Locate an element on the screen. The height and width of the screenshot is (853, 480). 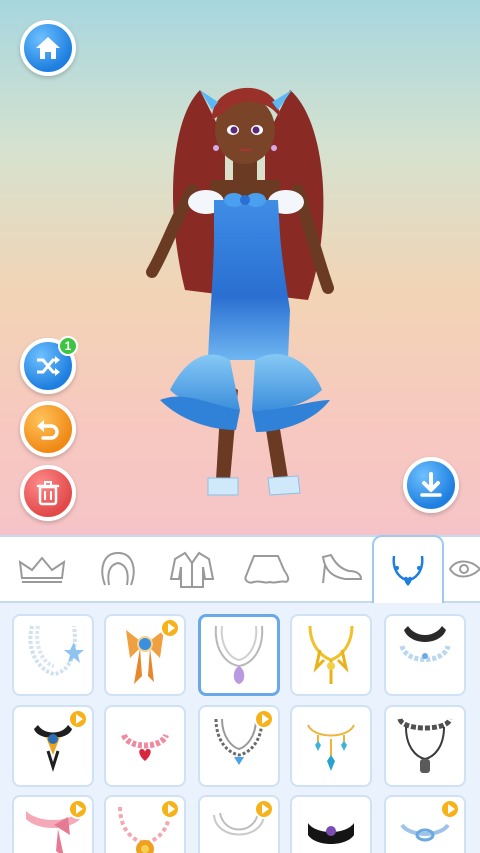
dark-choker-icon is located at coordinates (331, 833).